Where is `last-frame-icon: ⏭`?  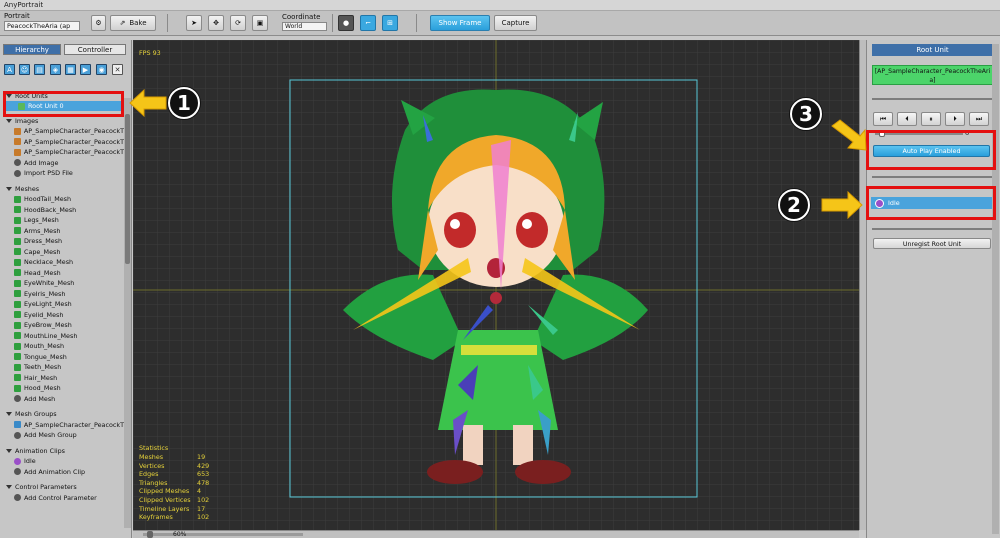 last-frame-icon: ⏭ is located at coordinates (979, 118).